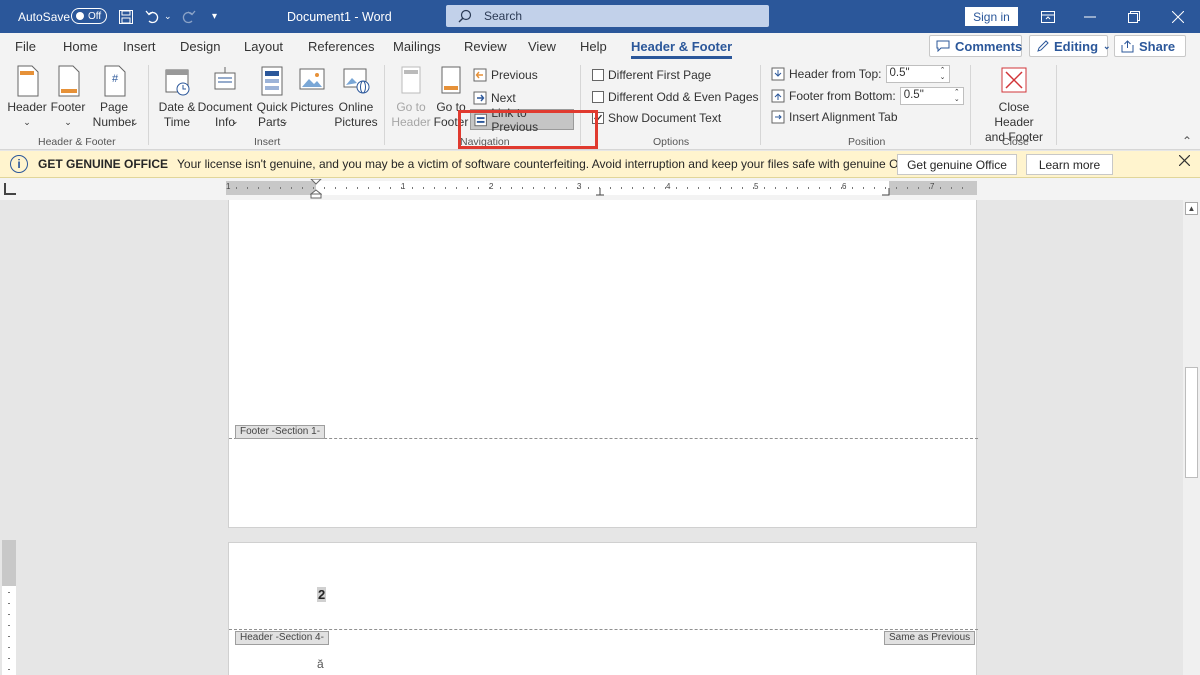 This screenshot has width=1200, height=675. I want to click on footer-button: Footer ⌄, so click(68, 97).